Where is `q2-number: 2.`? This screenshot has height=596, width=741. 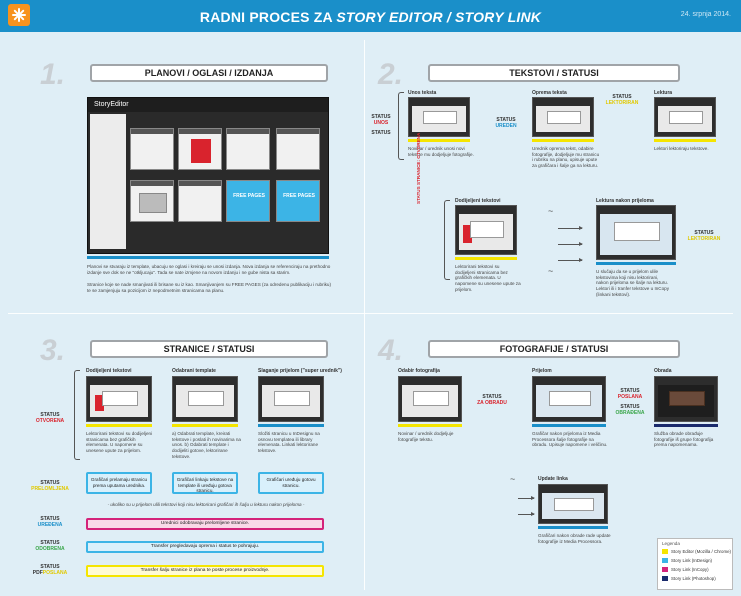 q2-number: 2. is located at coordinates (391, 74).